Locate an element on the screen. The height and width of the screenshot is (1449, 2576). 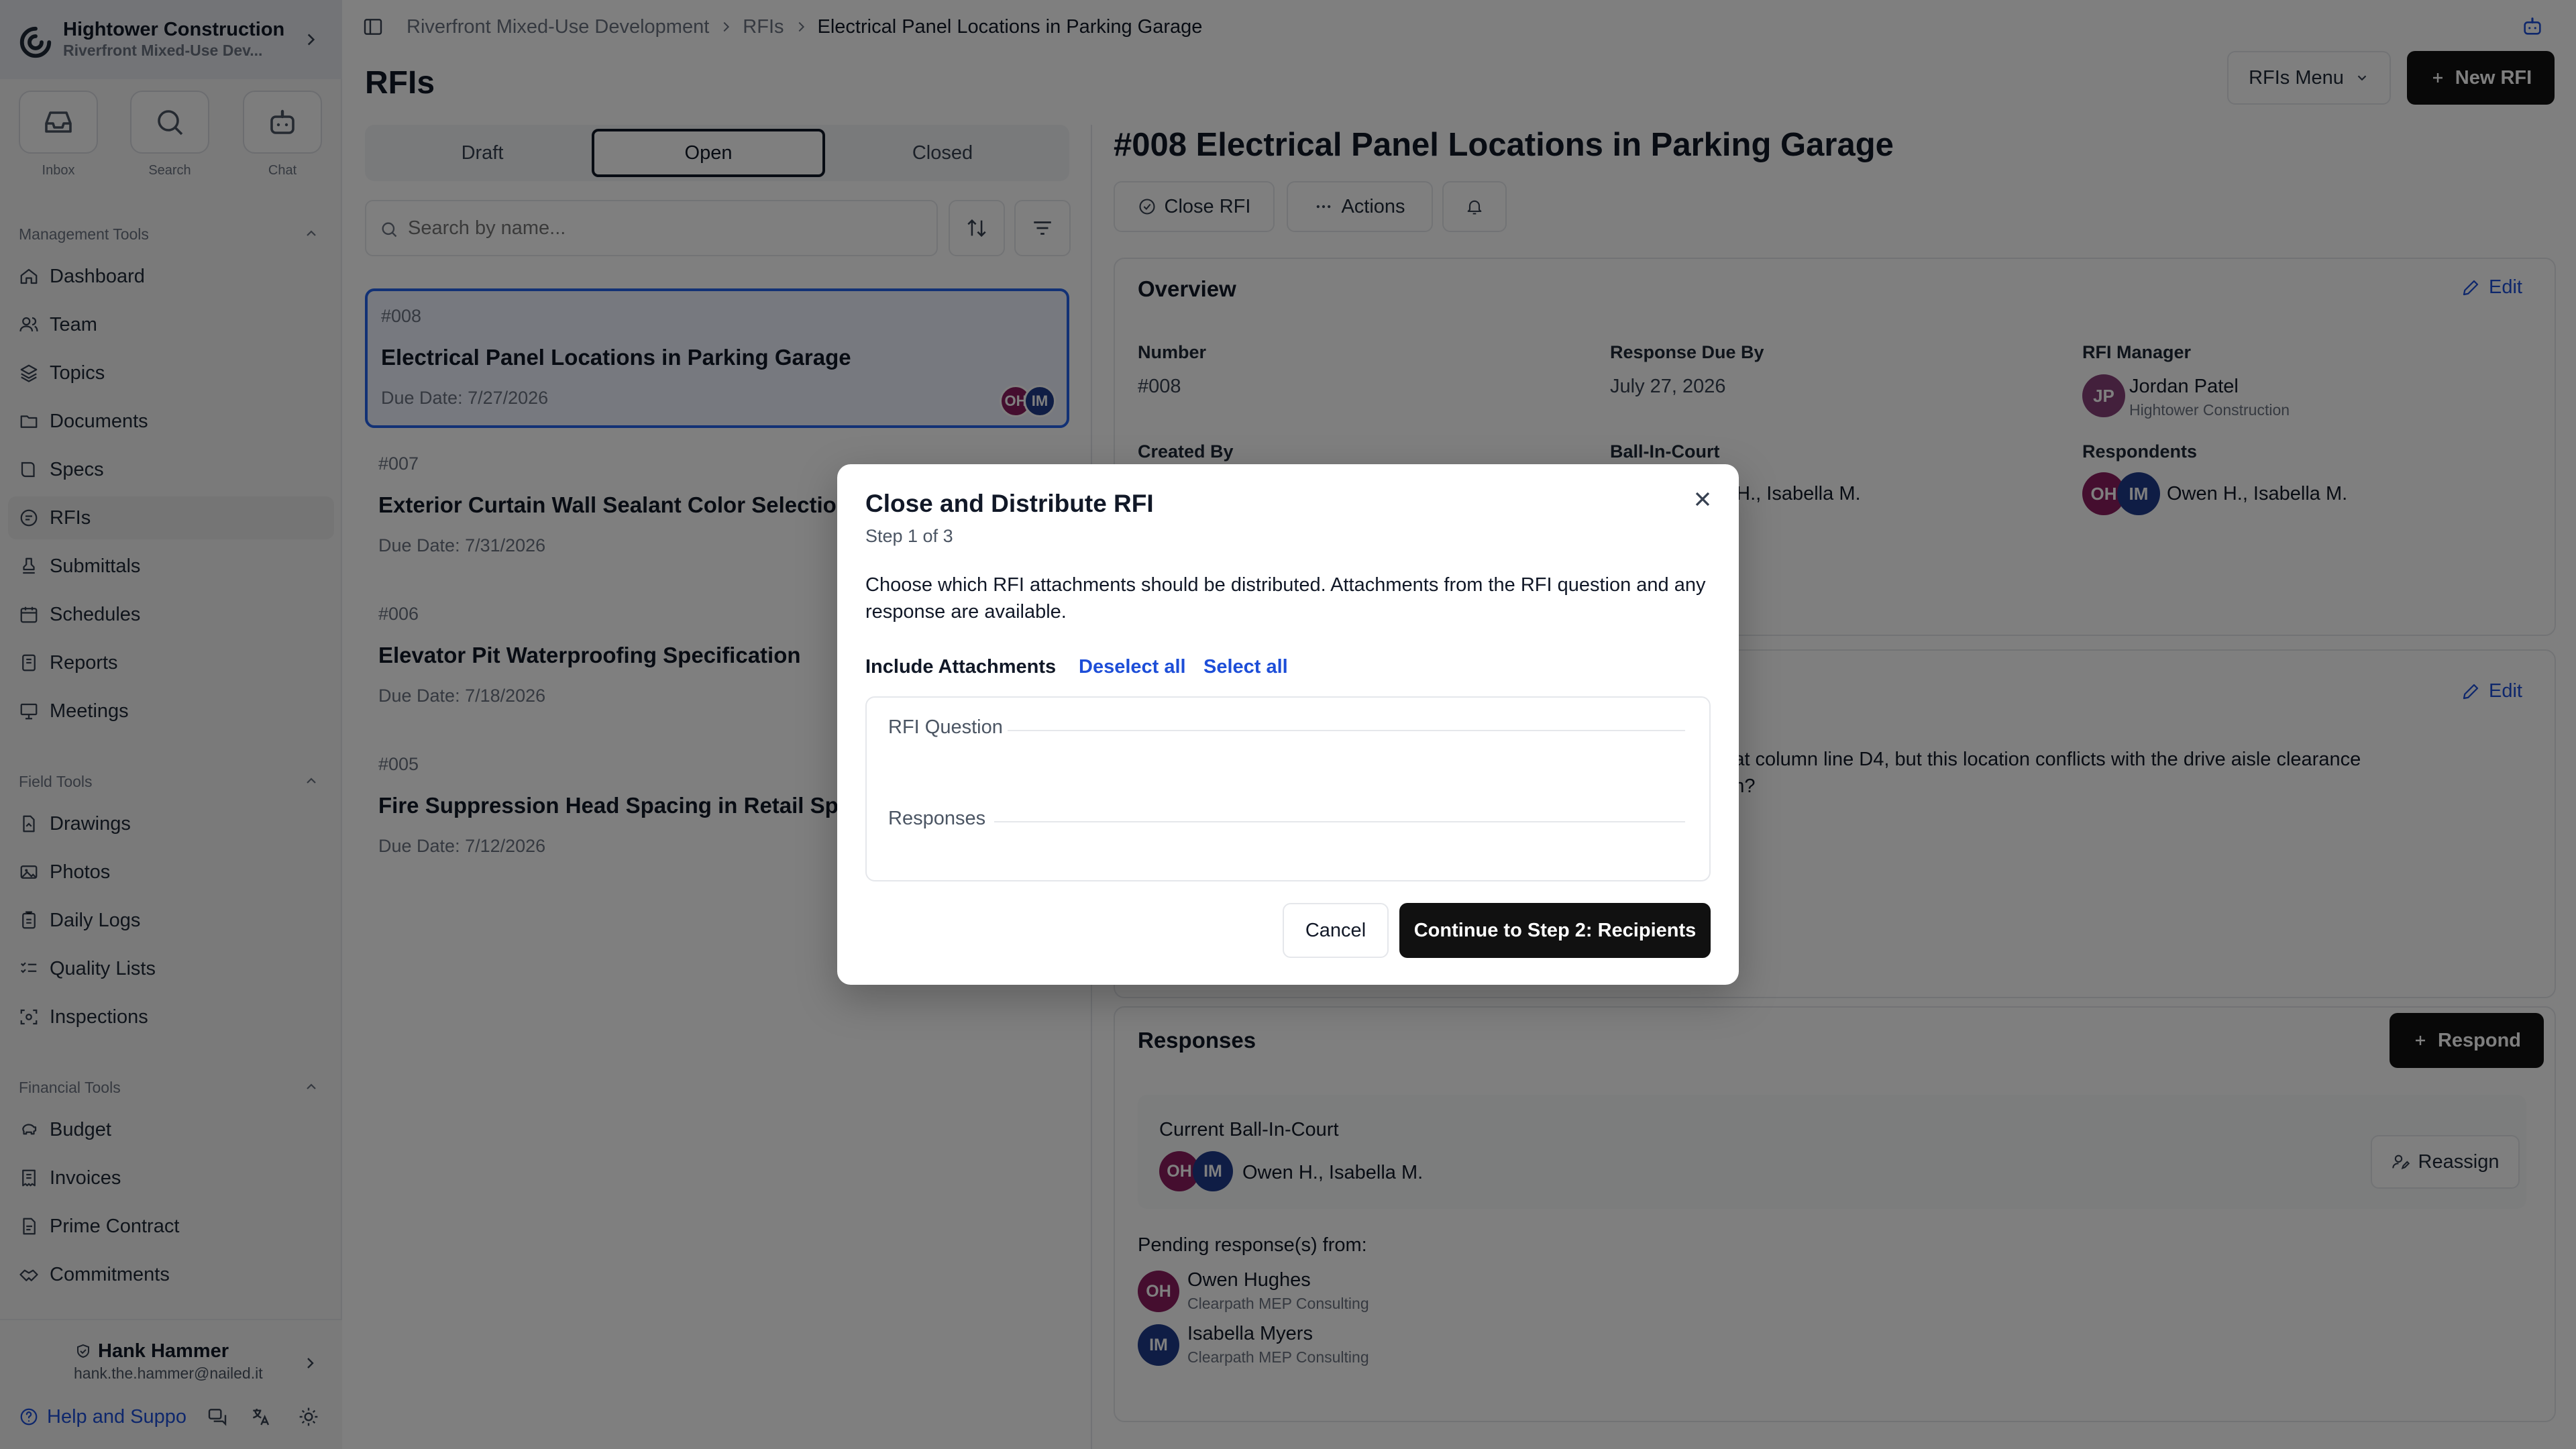
dialog-step: Step 1 of 3 is located at coordinates (909, 536).